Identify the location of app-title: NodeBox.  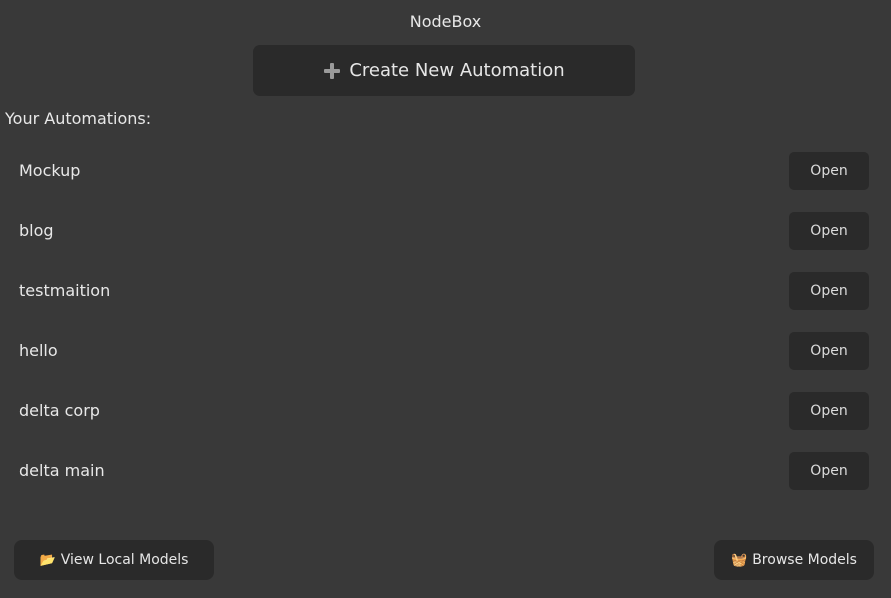
(445, 21).